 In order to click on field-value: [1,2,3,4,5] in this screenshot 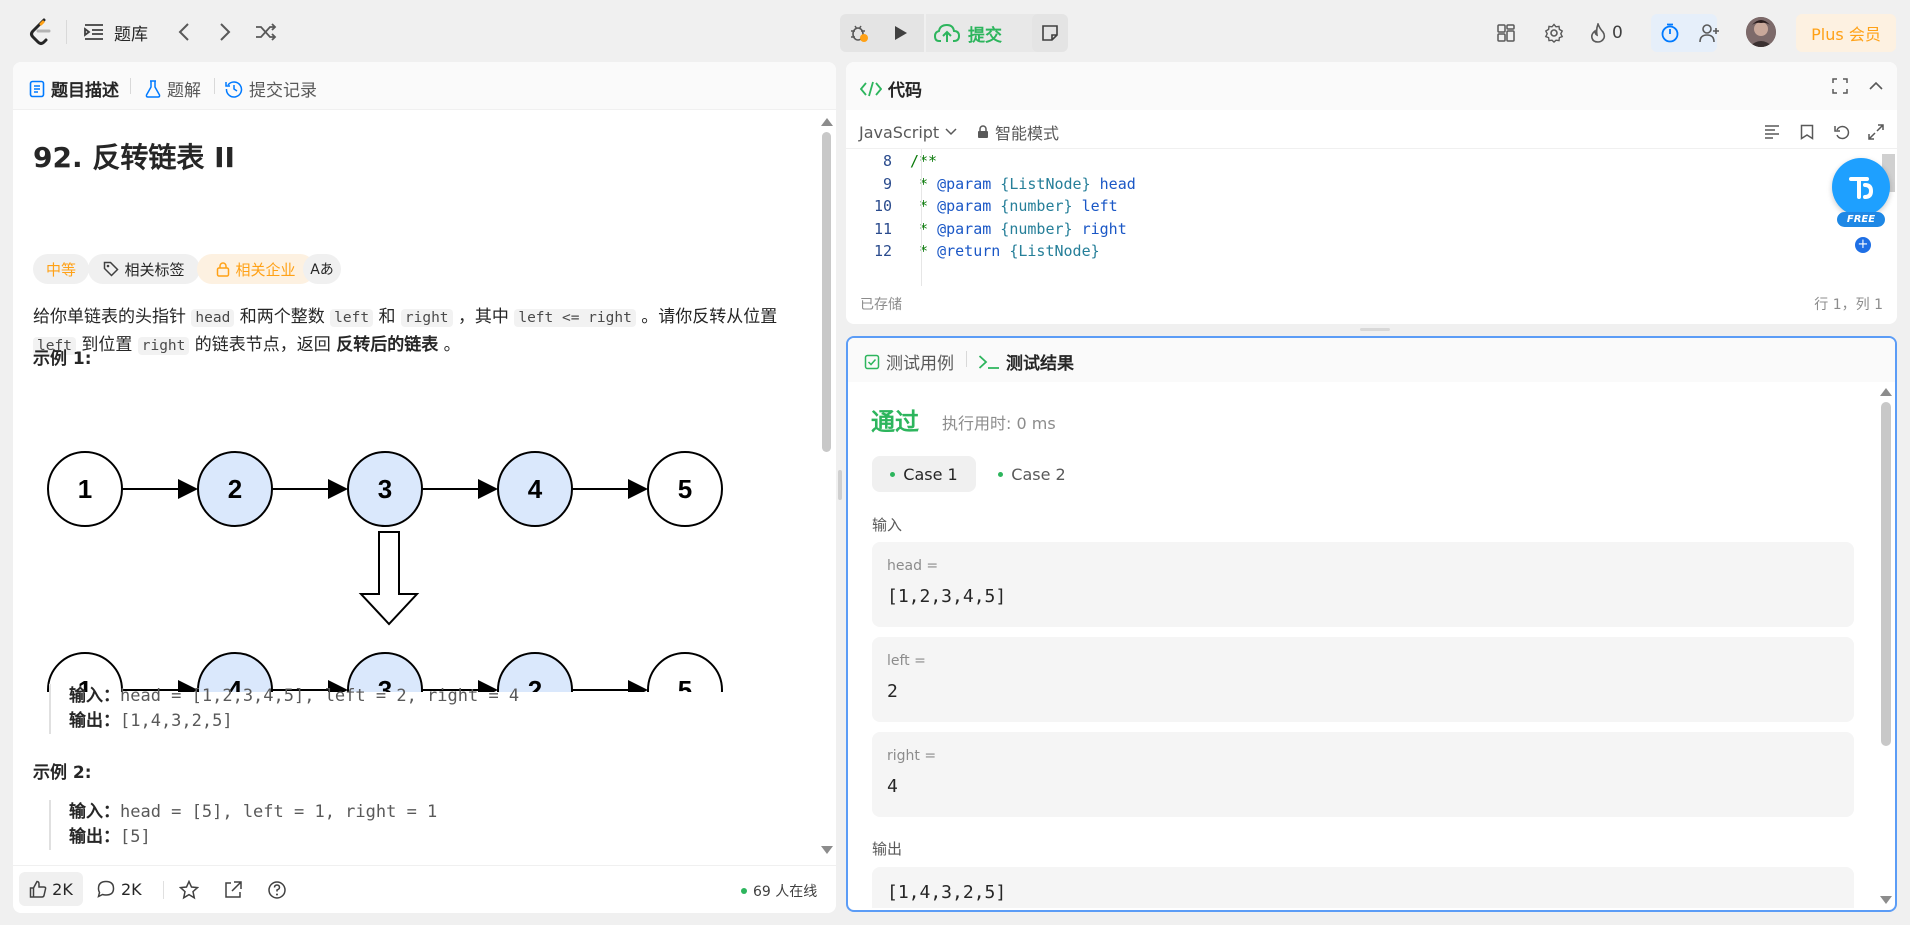, I will do `click(947, 596)`.